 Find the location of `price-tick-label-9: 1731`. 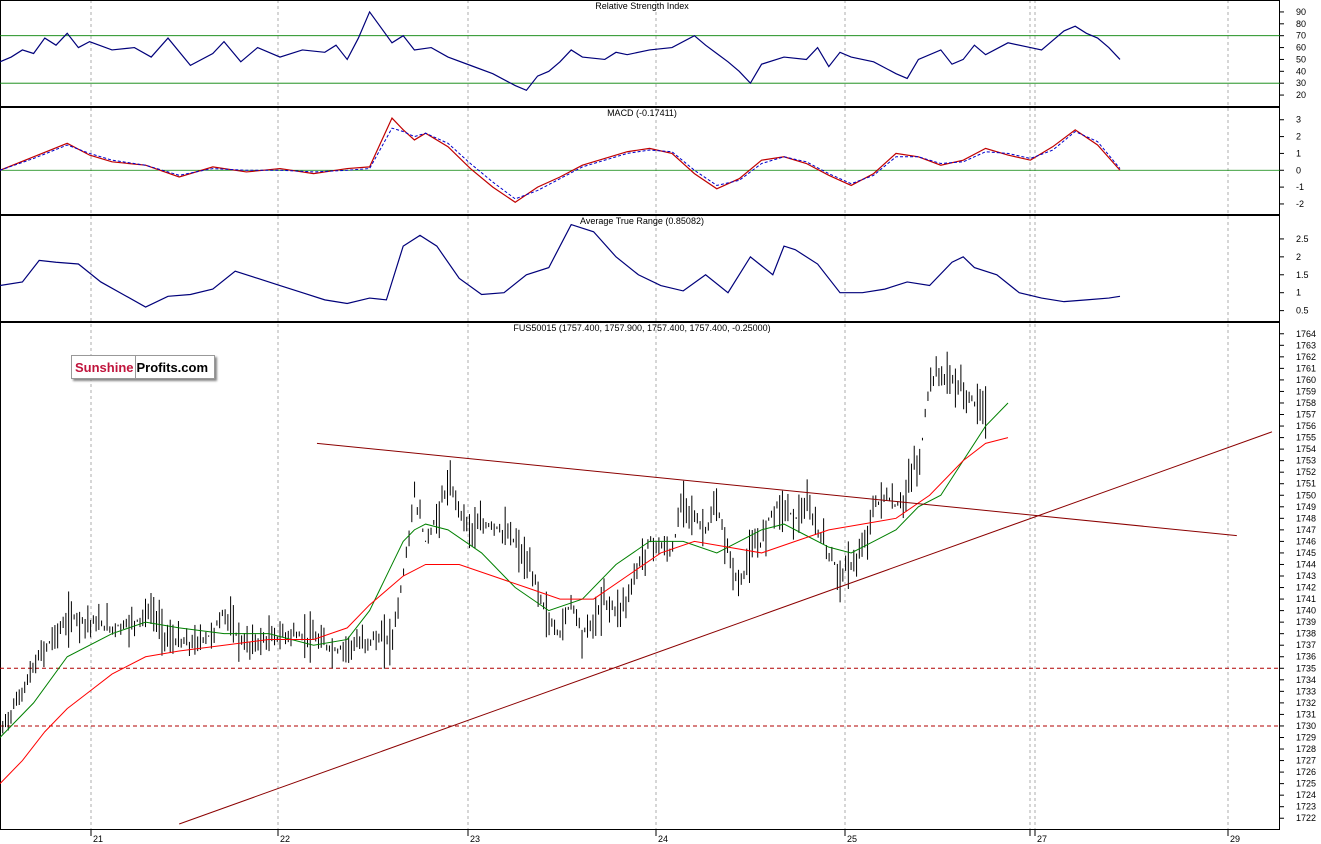

price-tick-label-9: 1731 is located at coordinates (1306, 714).